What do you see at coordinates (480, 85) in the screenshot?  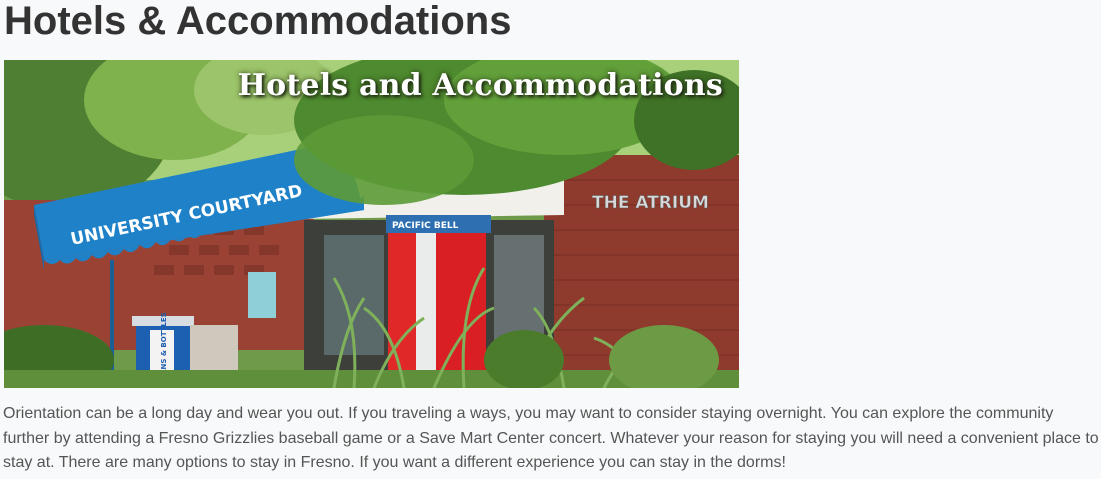 I see `hero-overlay-title: Hotels and Accommodations` at bounding box center [480, 85].